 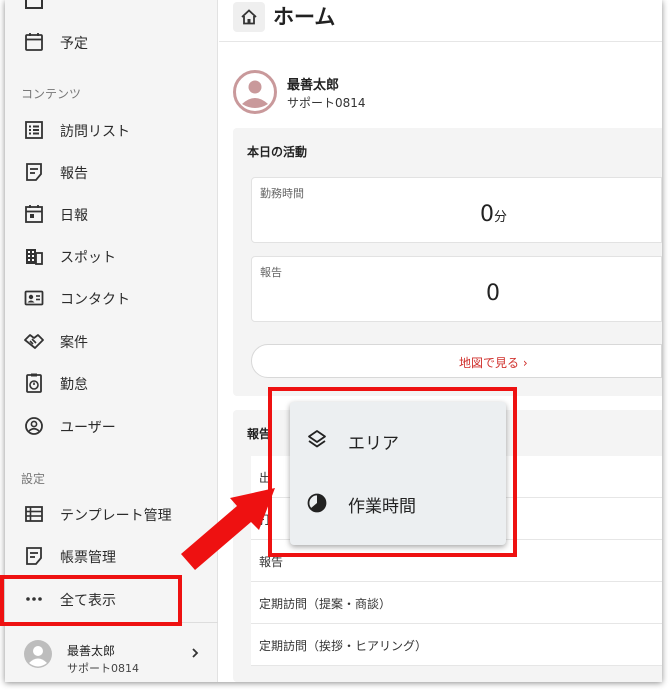 I want to click on template-icon, so click(x=34, y=514).